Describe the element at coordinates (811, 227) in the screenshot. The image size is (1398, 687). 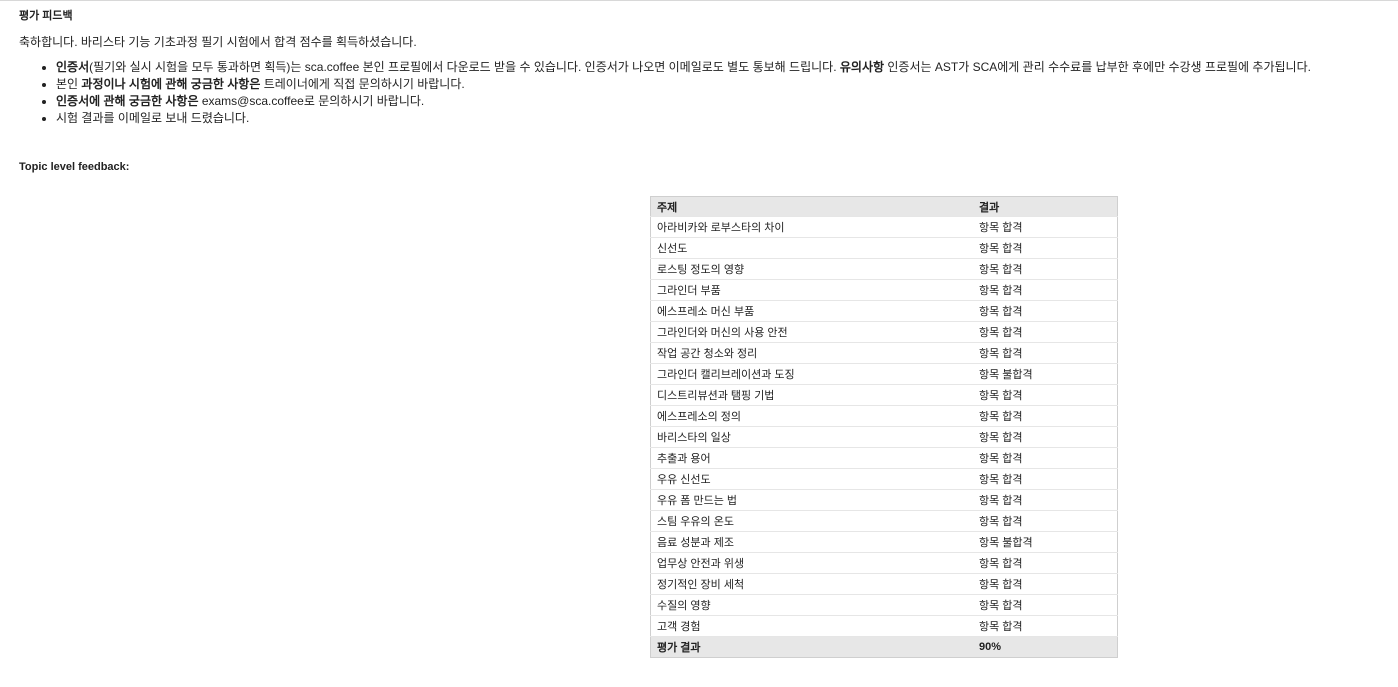
I see `topic-cell: 아라비카와 로부스타의 차이` at that location.